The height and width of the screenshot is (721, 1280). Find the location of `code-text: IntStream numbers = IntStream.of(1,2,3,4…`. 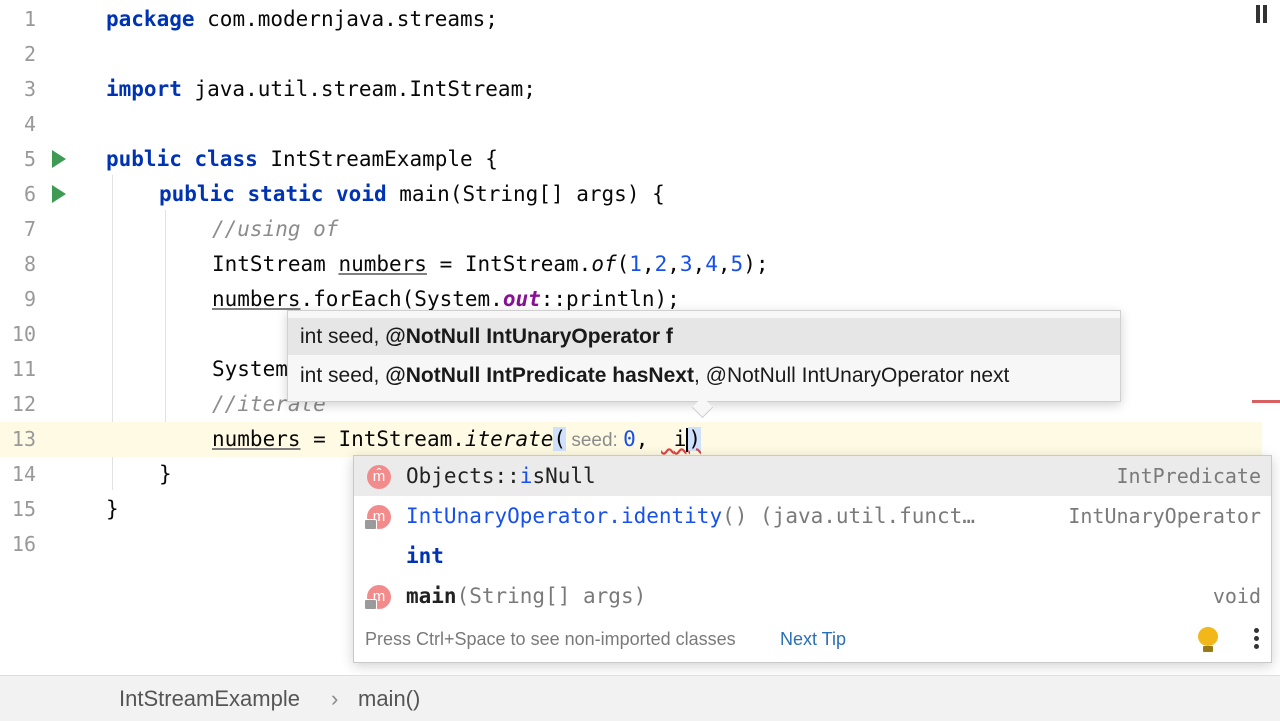

code-text: IntStream numbers = IntStream.of(1,2,3,4… is located at coordinates (490, 264).